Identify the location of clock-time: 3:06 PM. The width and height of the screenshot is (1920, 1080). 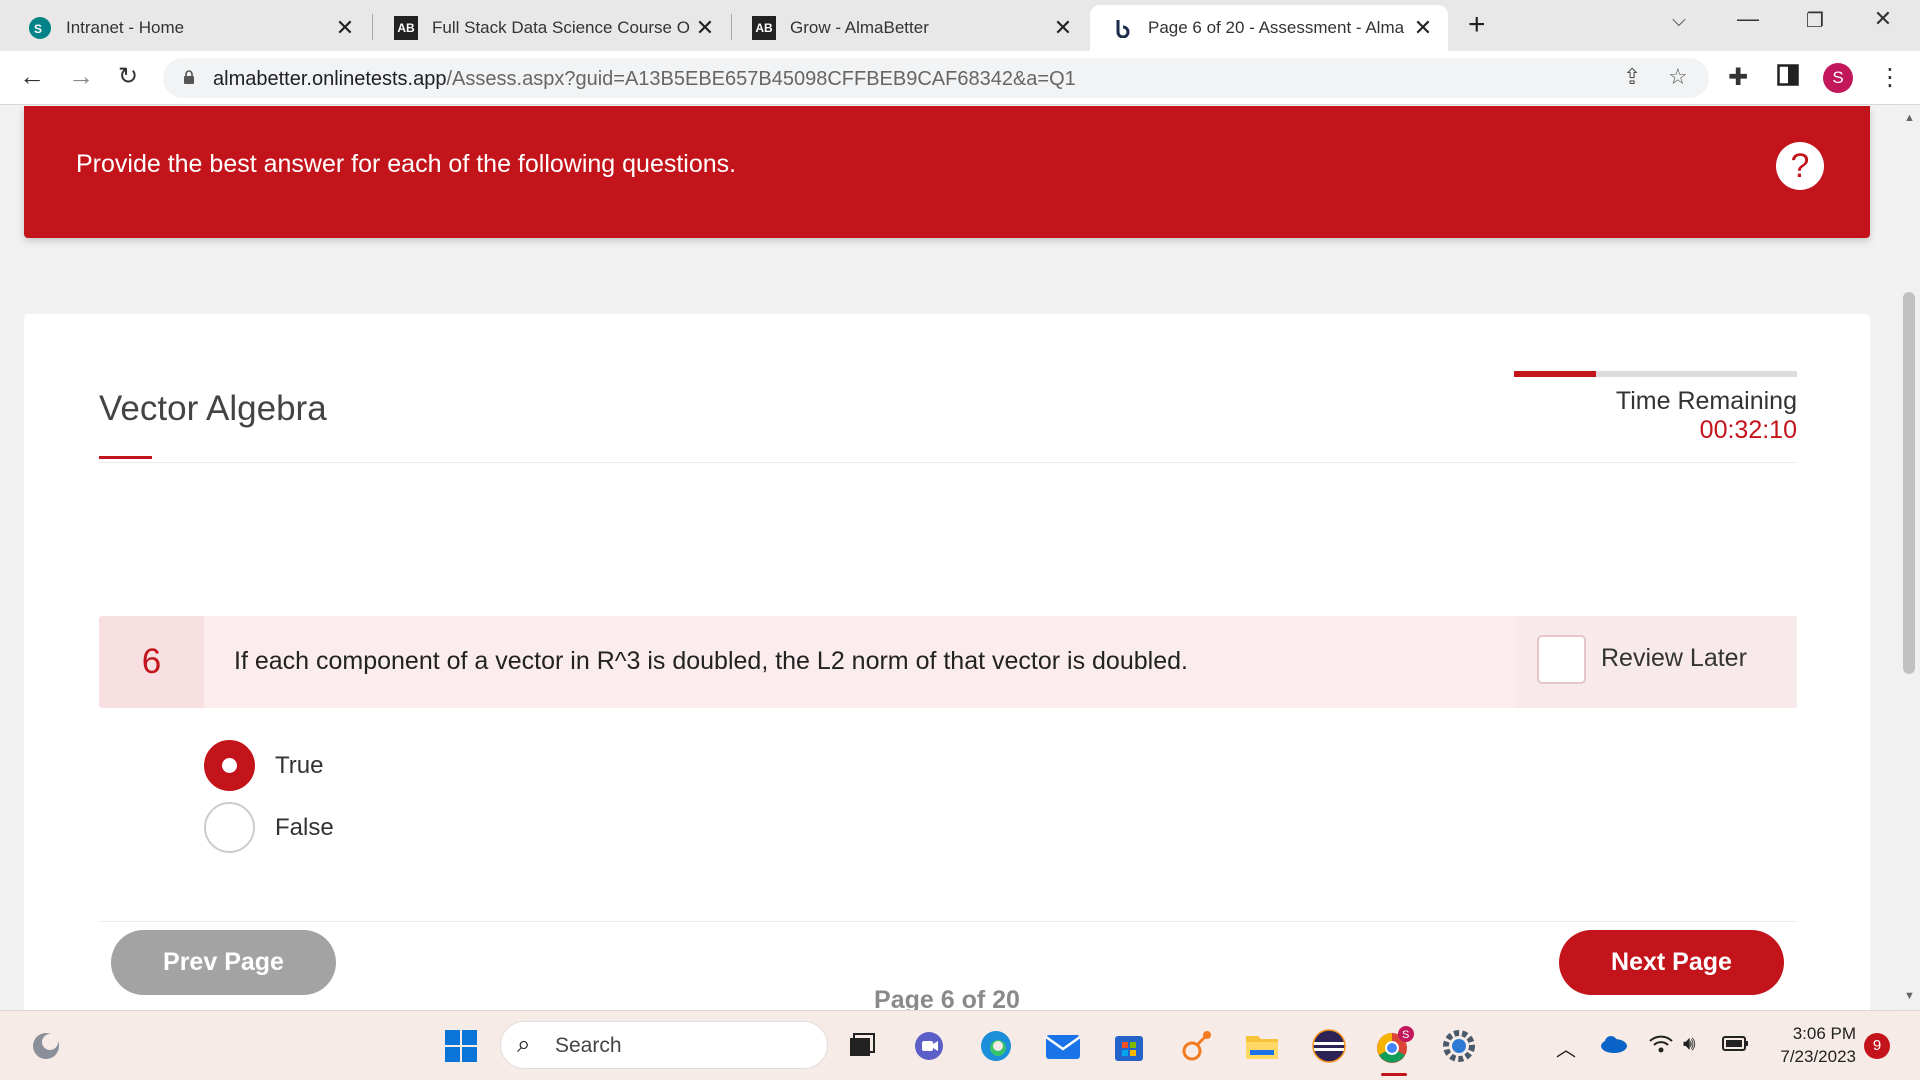
(1824, 1033).